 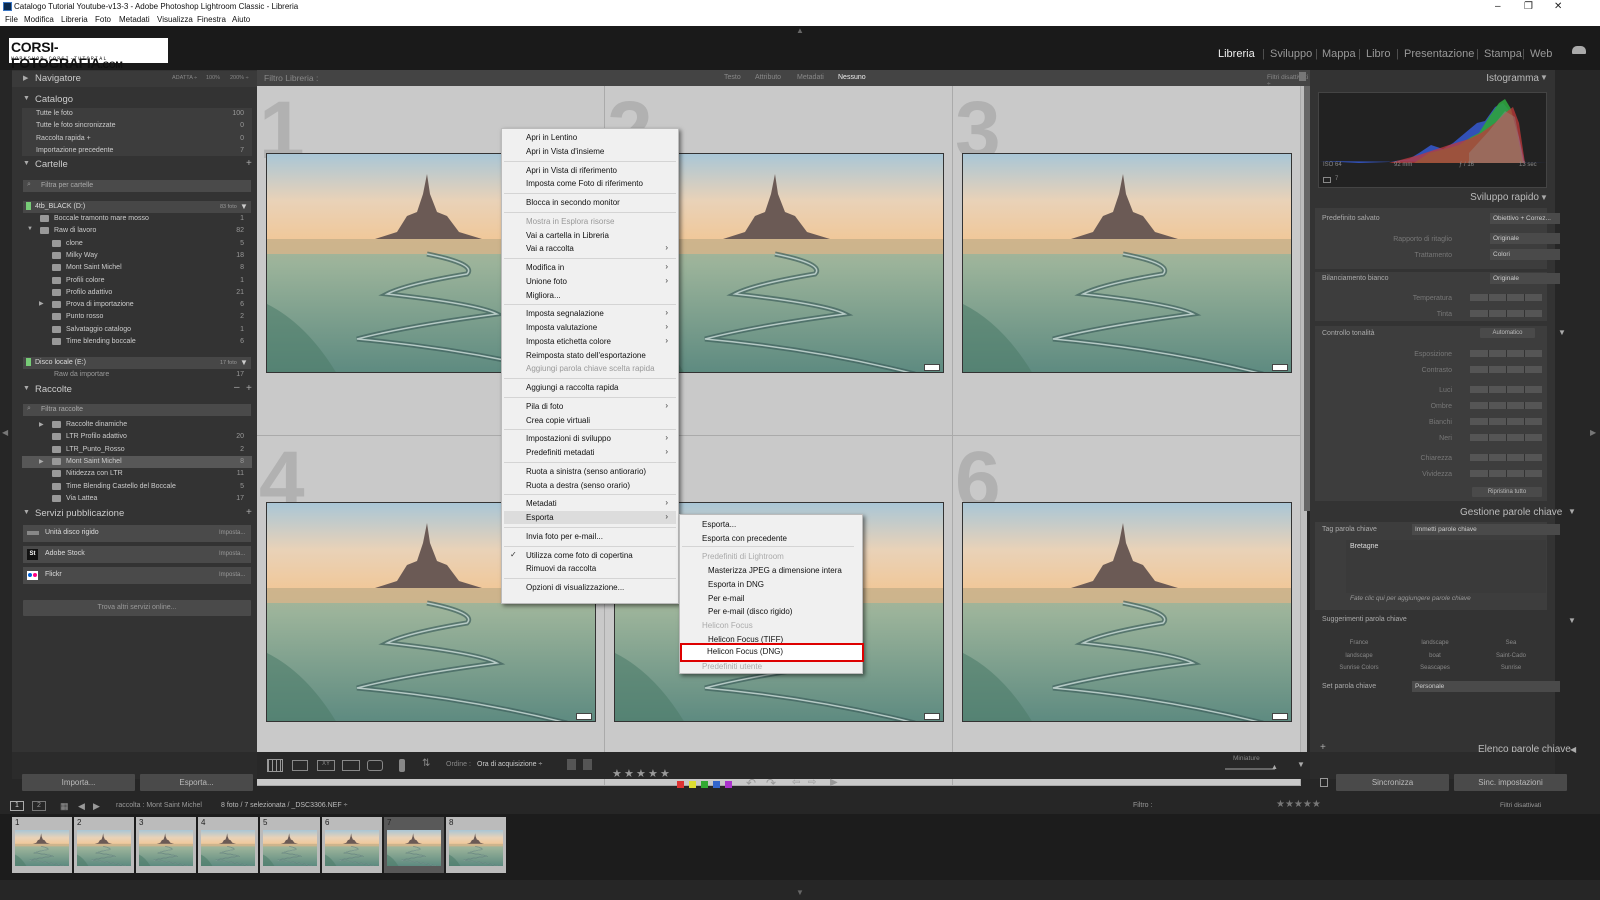 What do you see at coordinates (629, 773) in the screenshot?
I see `rating-star-2: ★` at bounding box center [629, 773].